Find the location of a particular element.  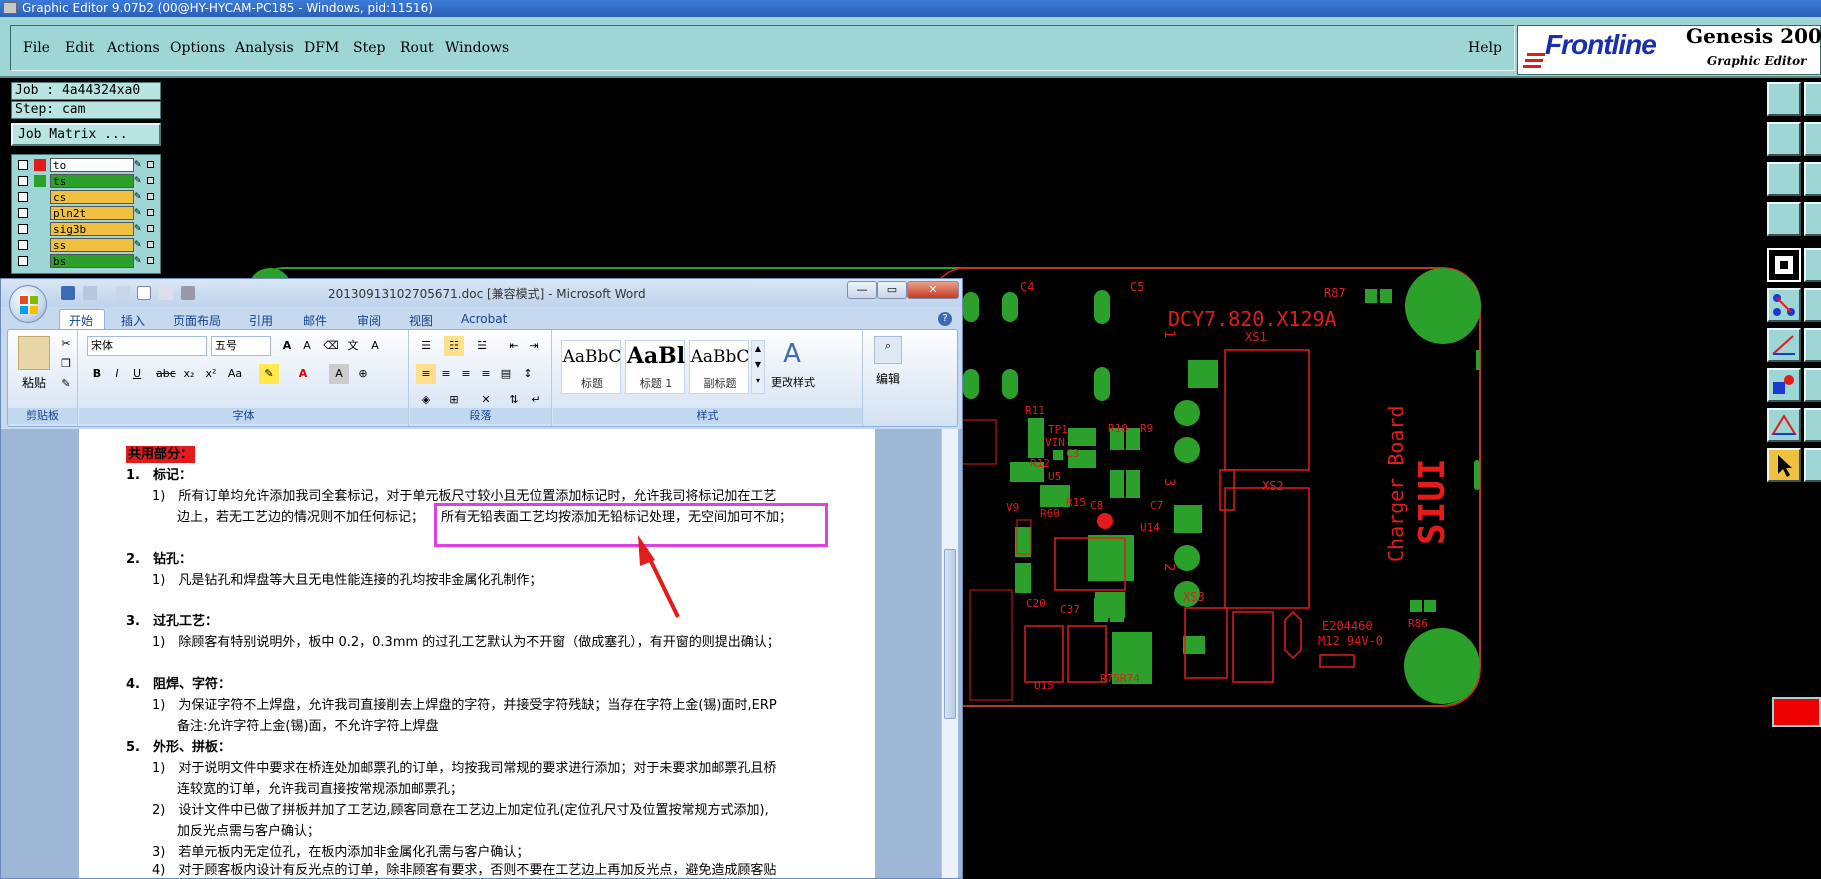

layer-row-bs: bs ✎ is located at coordinates (86, 261).